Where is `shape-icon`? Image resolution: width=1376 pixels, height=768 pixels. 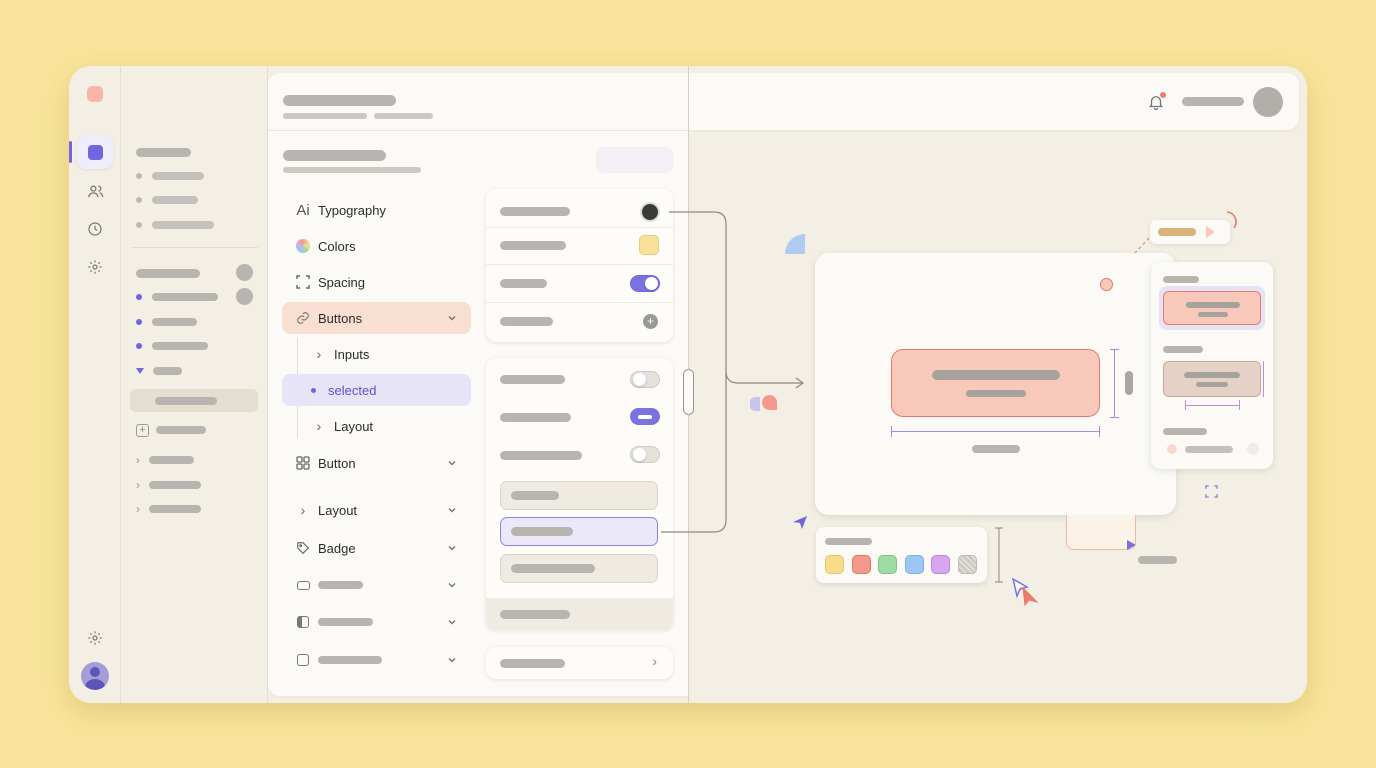
shape-icon is located at coordinates (769, 402).